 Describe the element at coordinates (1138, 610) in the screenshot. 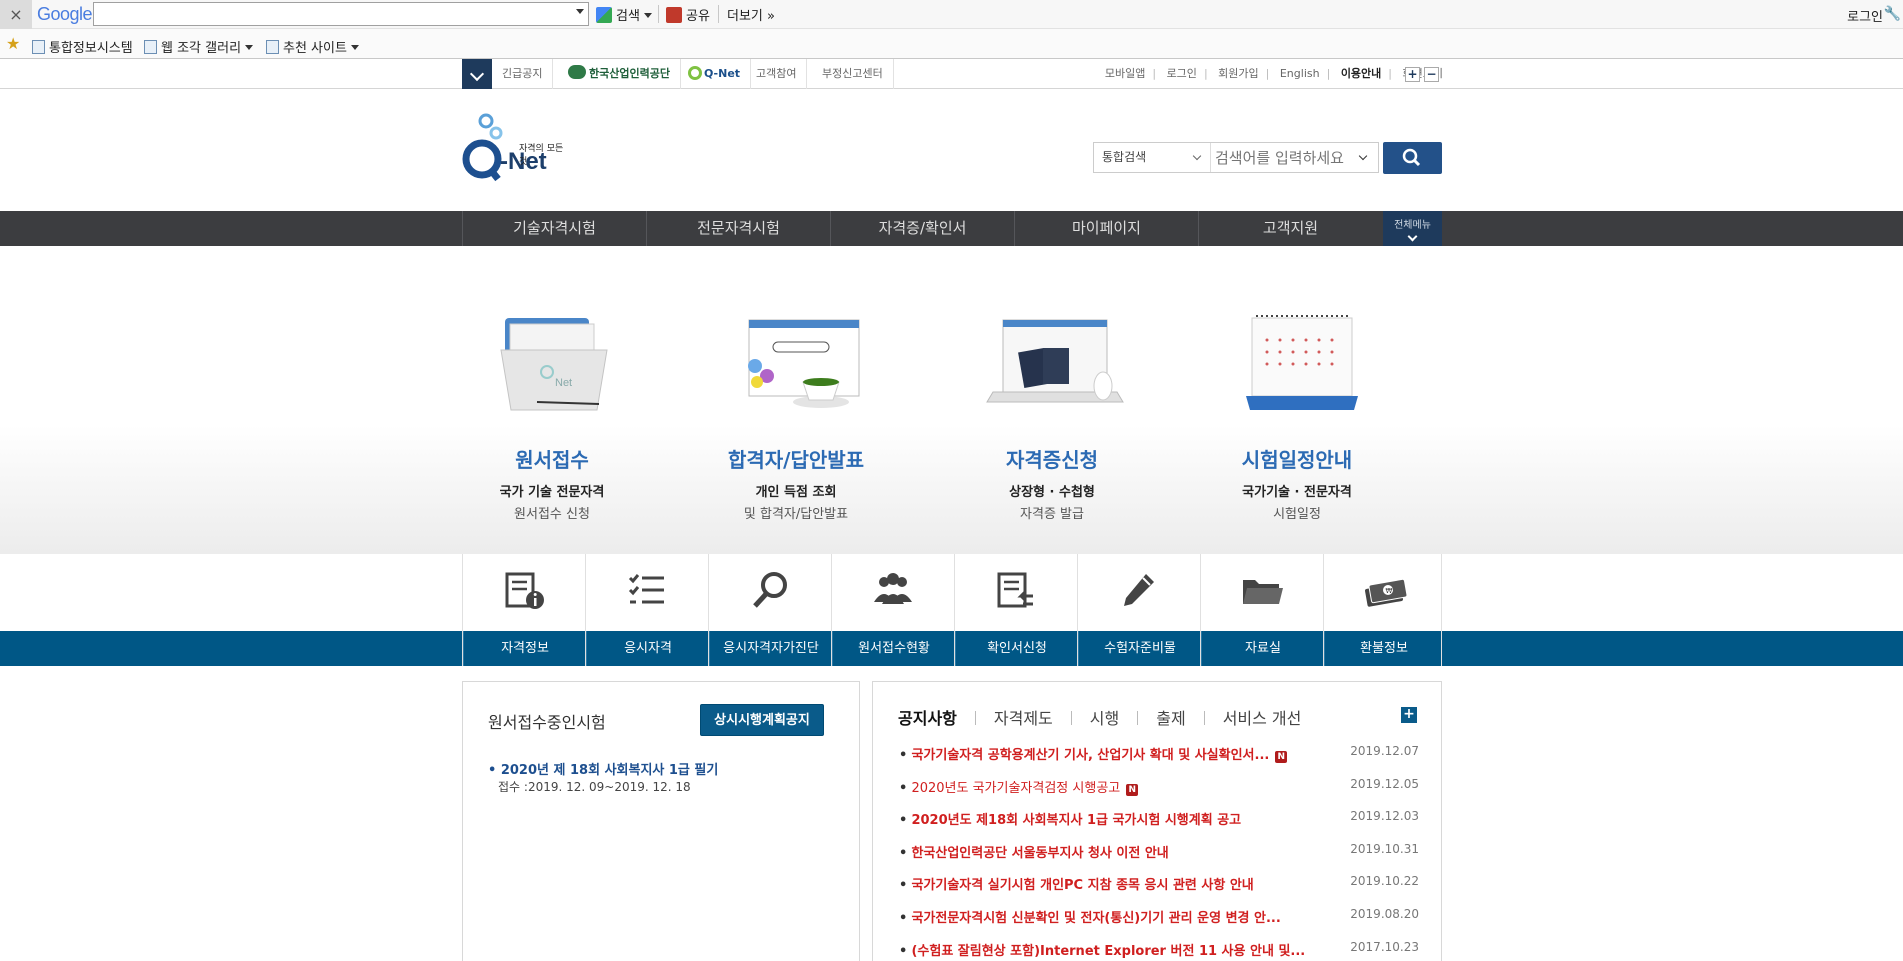

I see `menu-exam-supplies: 수험자준비물` at that location.